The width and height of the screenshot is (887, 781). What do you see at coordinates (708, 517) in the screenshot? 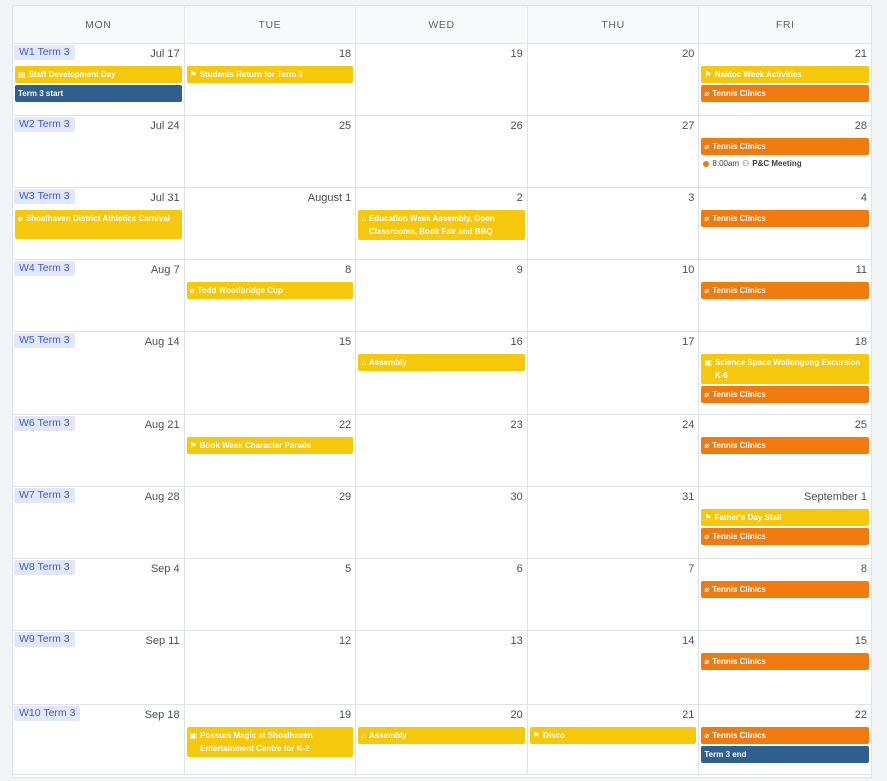
I see `bell-icon: ⚑` at bounding box center [708, 517].